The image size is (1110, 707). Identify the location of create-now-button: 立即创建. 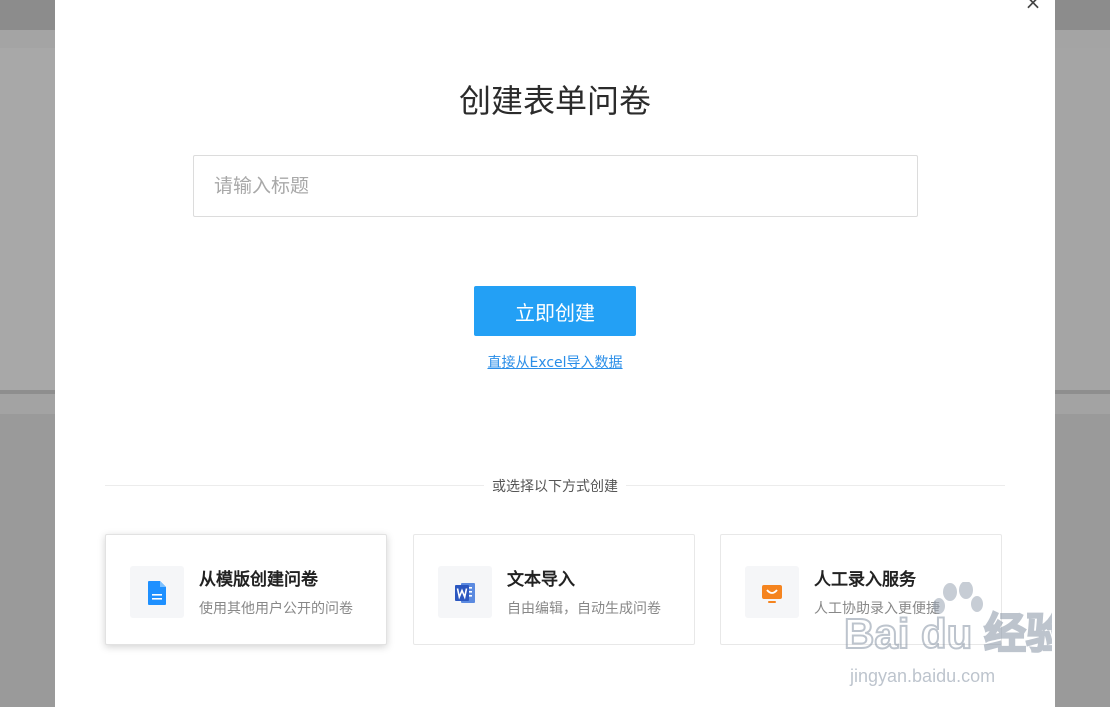
(555, 311).